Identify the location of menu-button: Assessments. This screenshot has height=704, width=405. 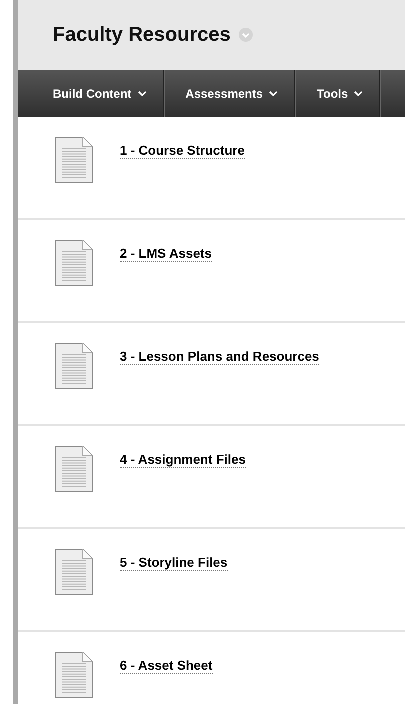
(230, 93).